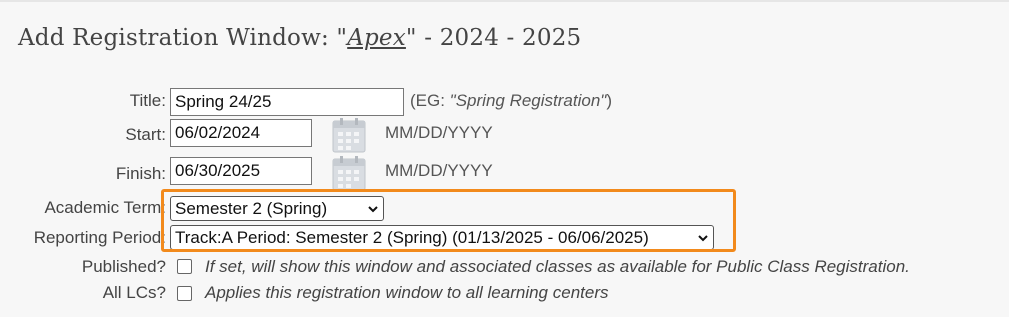 The width and height of the screenshot is (1009, 317). I want to click on academic-term-value: Semester 2 (Spring), so click(251, 208).